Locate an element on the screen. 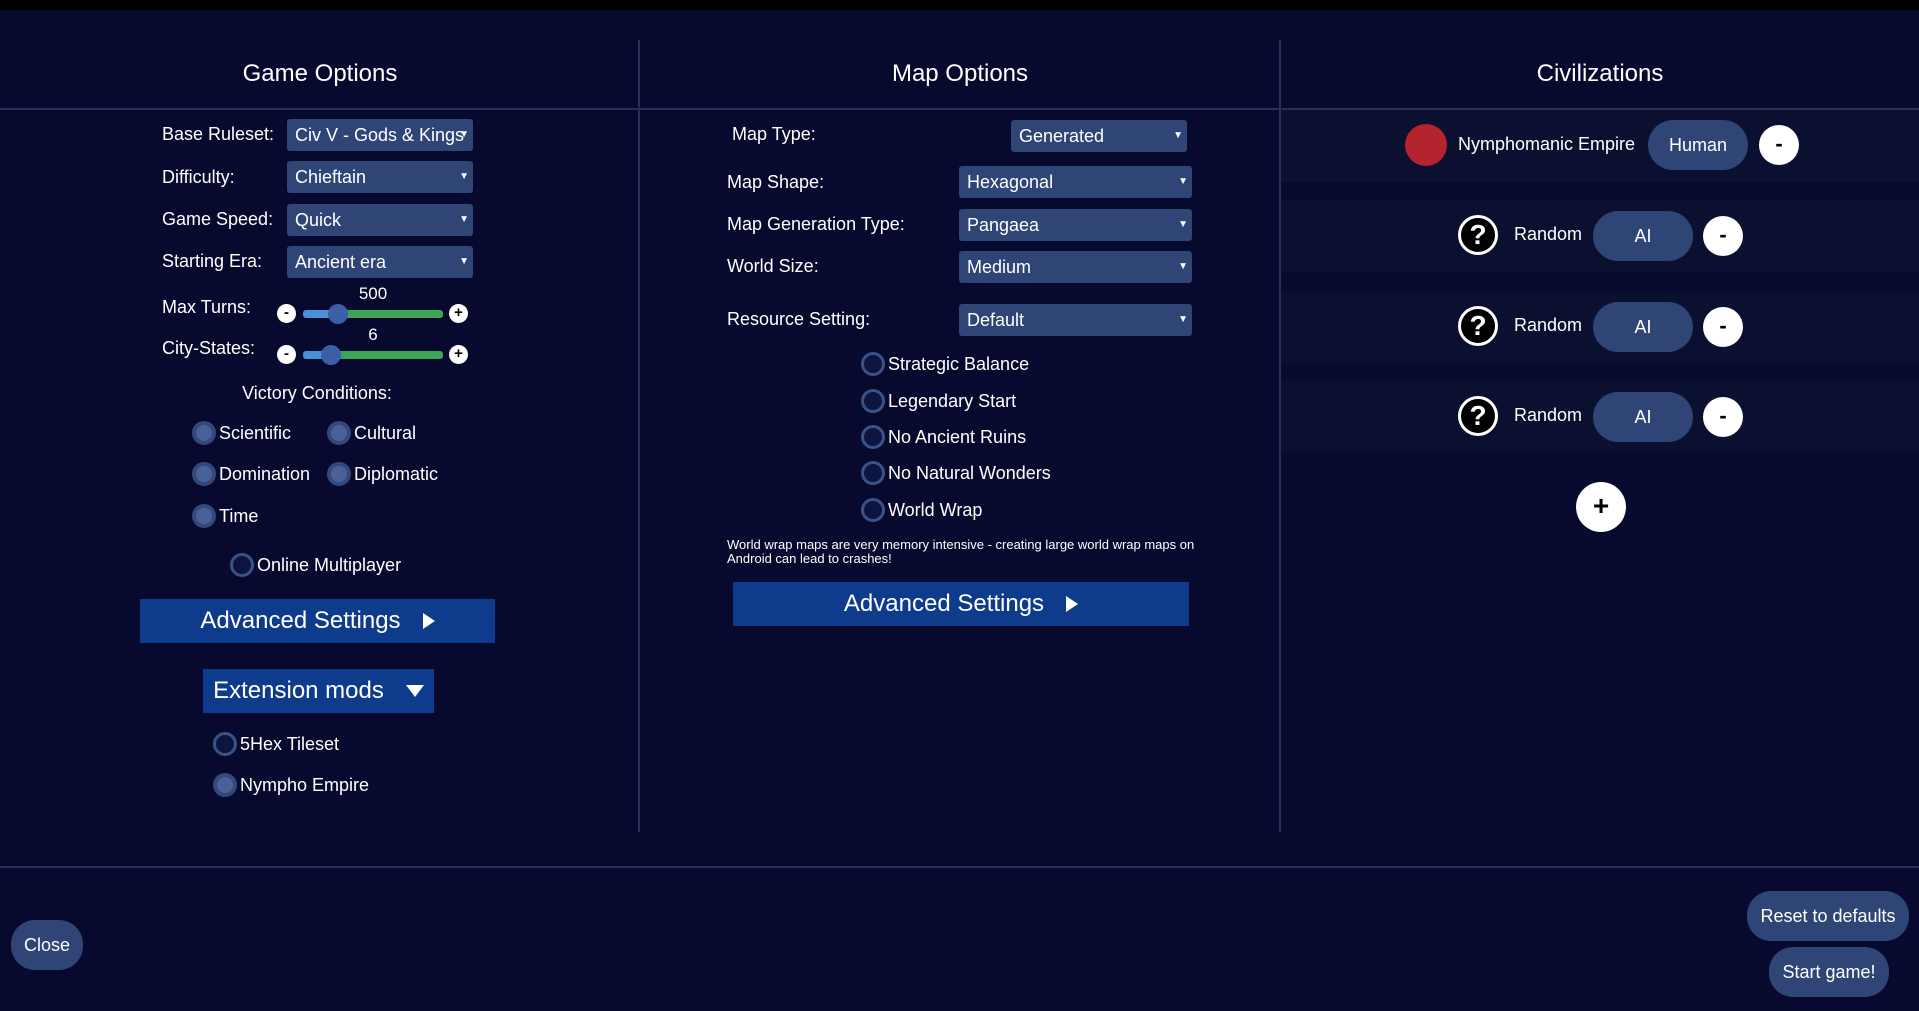 This screenshot has height=1011, width=1919. world-wrap-checkbox: World Wrap is located at coordinates (921, 510).